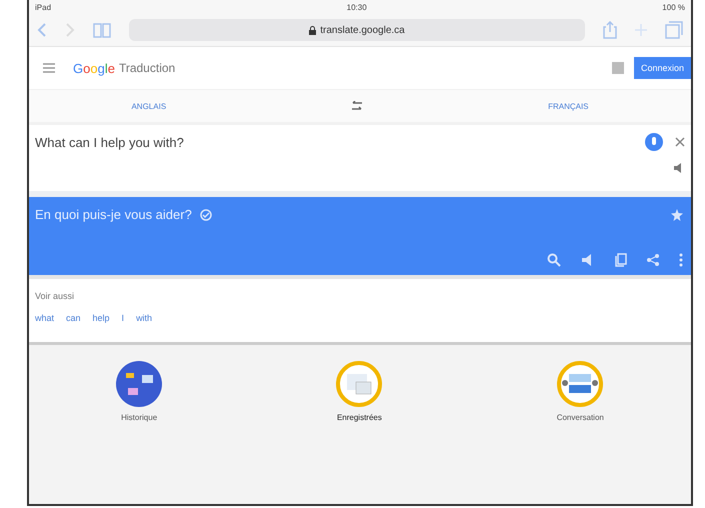 The width and height of the screenshot is (705, 508). Describe the element at coordinates (206, 214) in the screenshot. I see `check-icon` at that location.